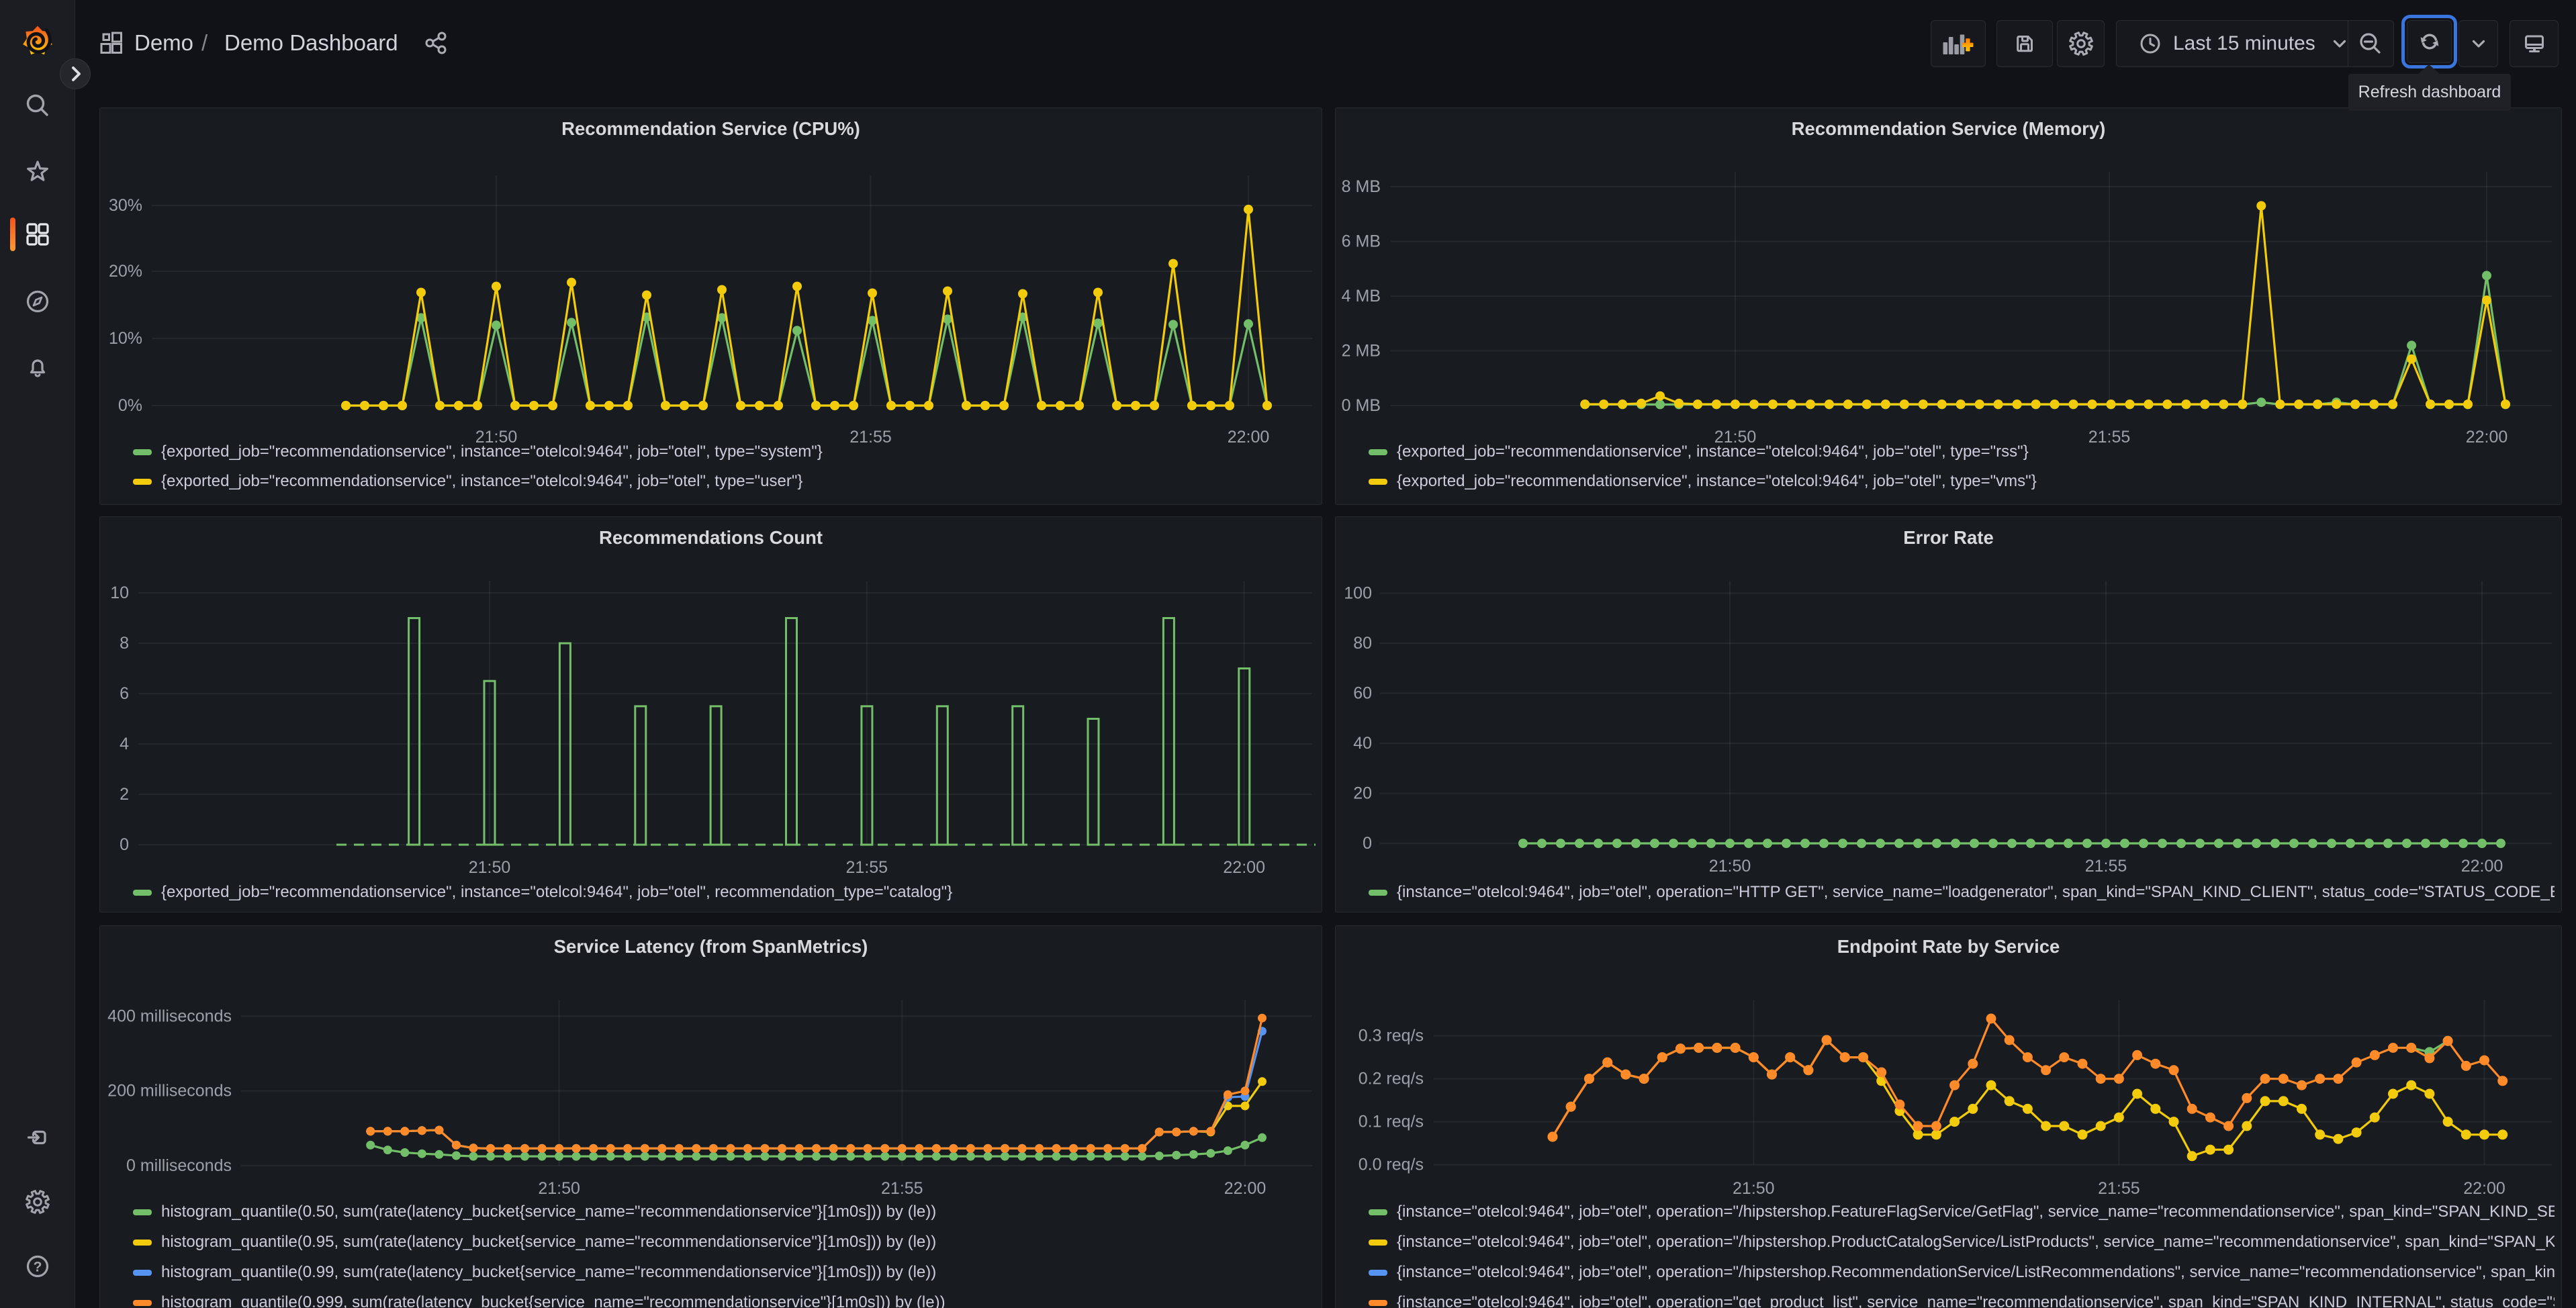 This screenshot has width=2576, height=1308. What do you see at coordinates (1391, 1122) in the screenshot?
I see `svg-text: 0.1 req/s` at bounding box center [1391, 1122].